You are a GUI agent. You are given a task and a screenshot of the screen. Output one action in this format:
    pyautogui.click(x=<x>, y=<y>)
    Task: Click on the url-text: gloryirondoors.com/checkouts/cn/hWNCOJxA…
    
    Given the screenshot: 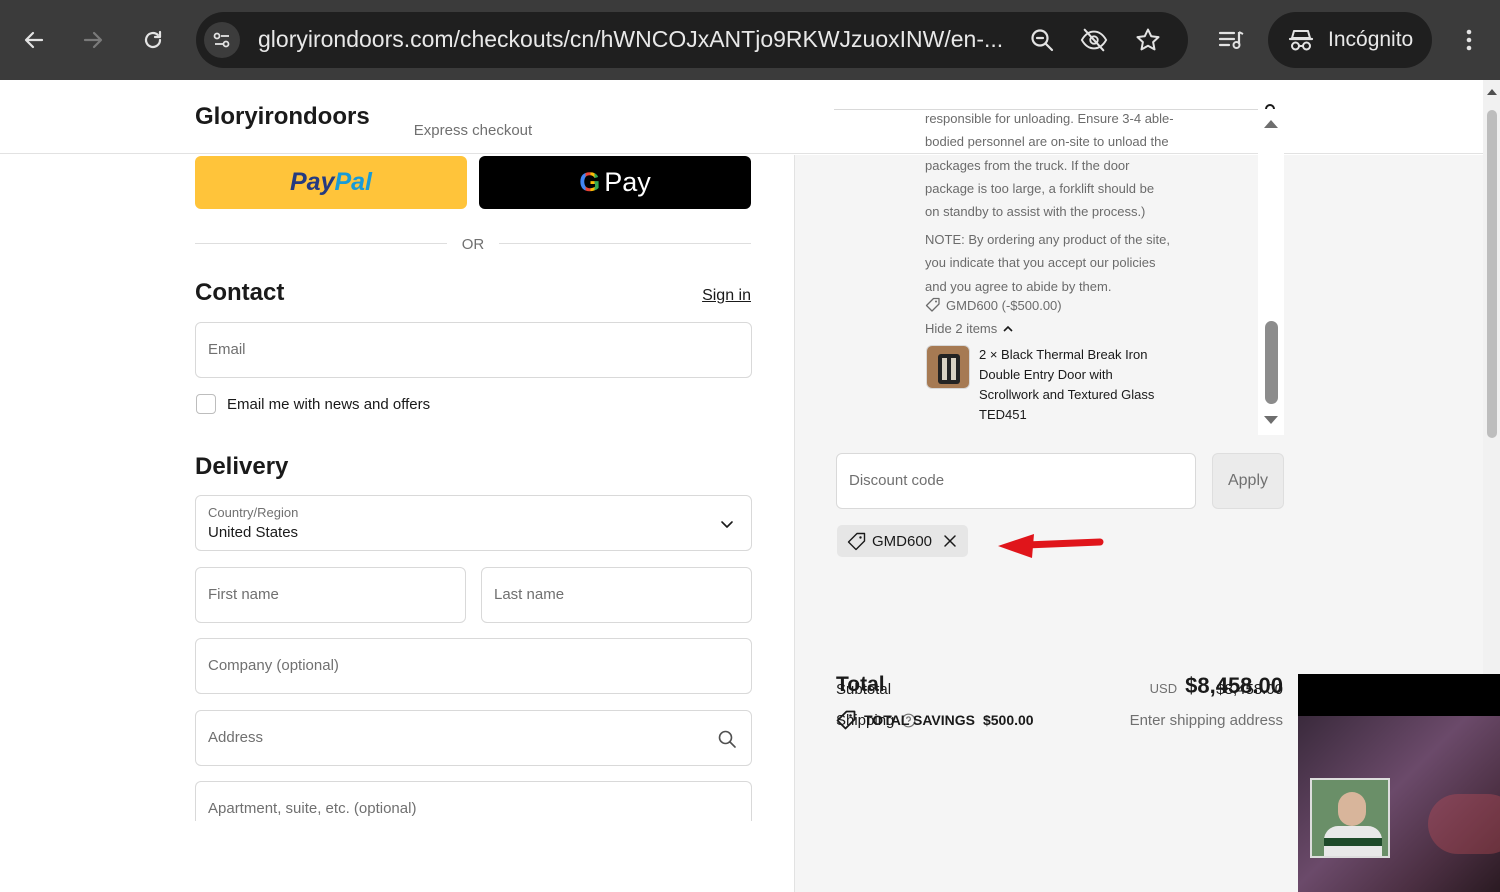 What is the action you would take?
    pyautogui.click(x=638, y=39)
    